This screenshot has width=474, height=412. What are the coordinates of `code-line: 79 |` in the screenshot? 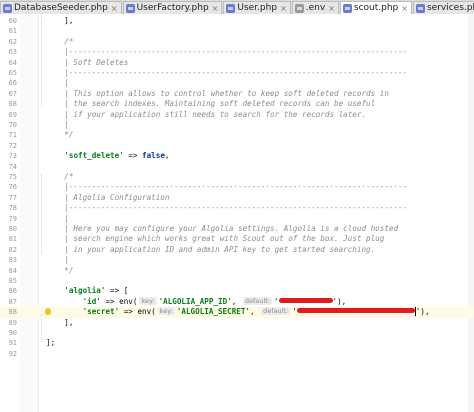 It's located at (237, 219).